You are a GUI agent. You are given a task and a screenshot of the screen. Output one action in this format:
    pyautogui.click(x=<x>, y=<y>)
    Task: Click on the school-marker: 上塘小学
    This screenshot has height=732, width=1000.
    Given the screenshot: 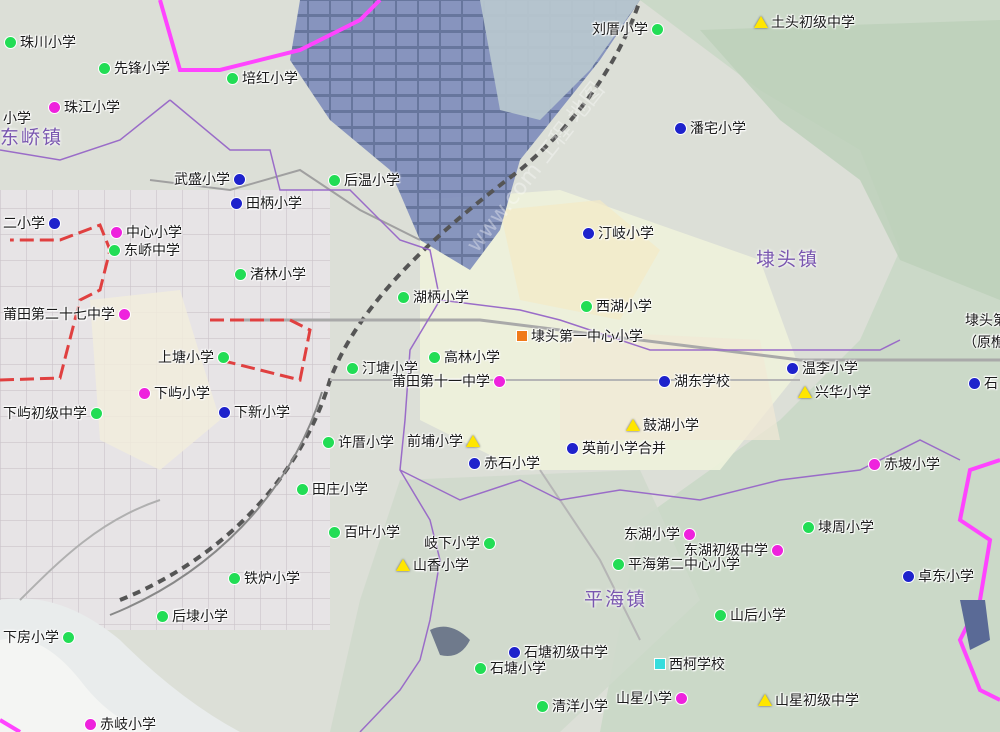 What is the action you would take?
    pyautogui.click(x=192, y=357)
    